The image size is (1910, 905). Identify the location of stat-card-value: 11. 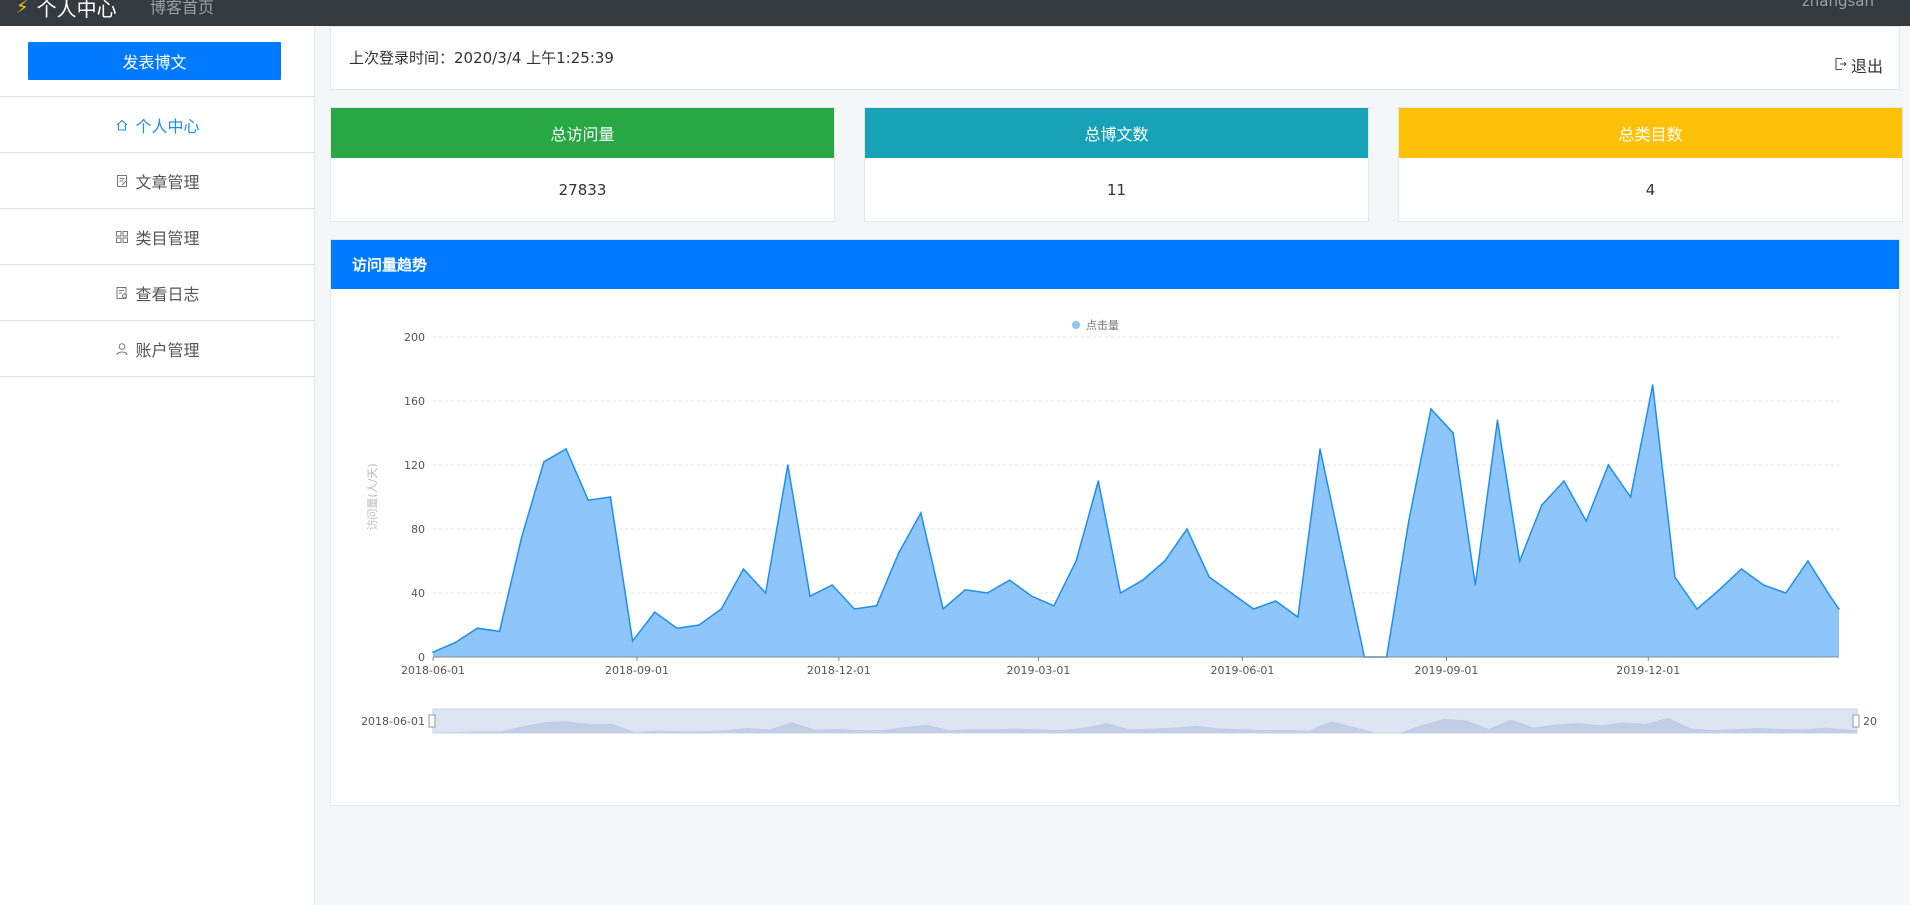
(1116, 190).